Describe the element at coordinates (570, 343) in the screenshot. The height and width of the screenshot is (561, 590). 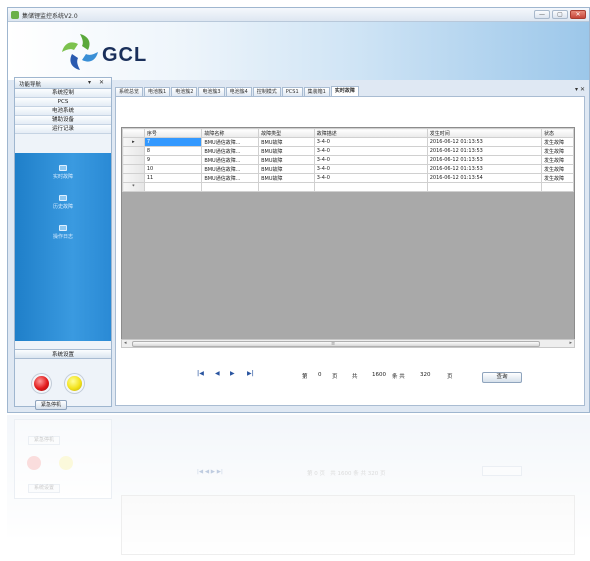
I see `scroll-right-icon: ▸` at that location.